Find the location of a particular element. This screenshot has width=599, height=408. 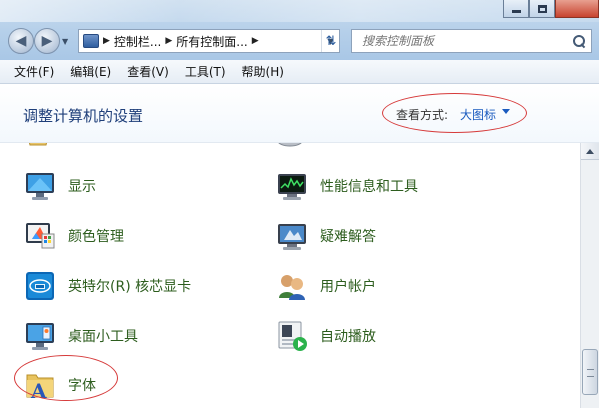

list-item-troubleshooting: 疑难解答 is located at coordinates (326, 236).